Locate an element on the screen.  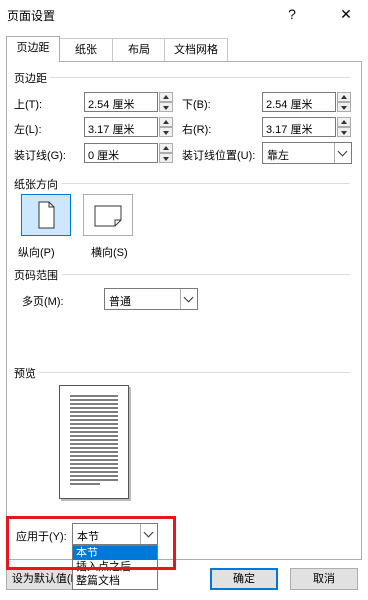
page-preview is located at coordinates (94, 442).